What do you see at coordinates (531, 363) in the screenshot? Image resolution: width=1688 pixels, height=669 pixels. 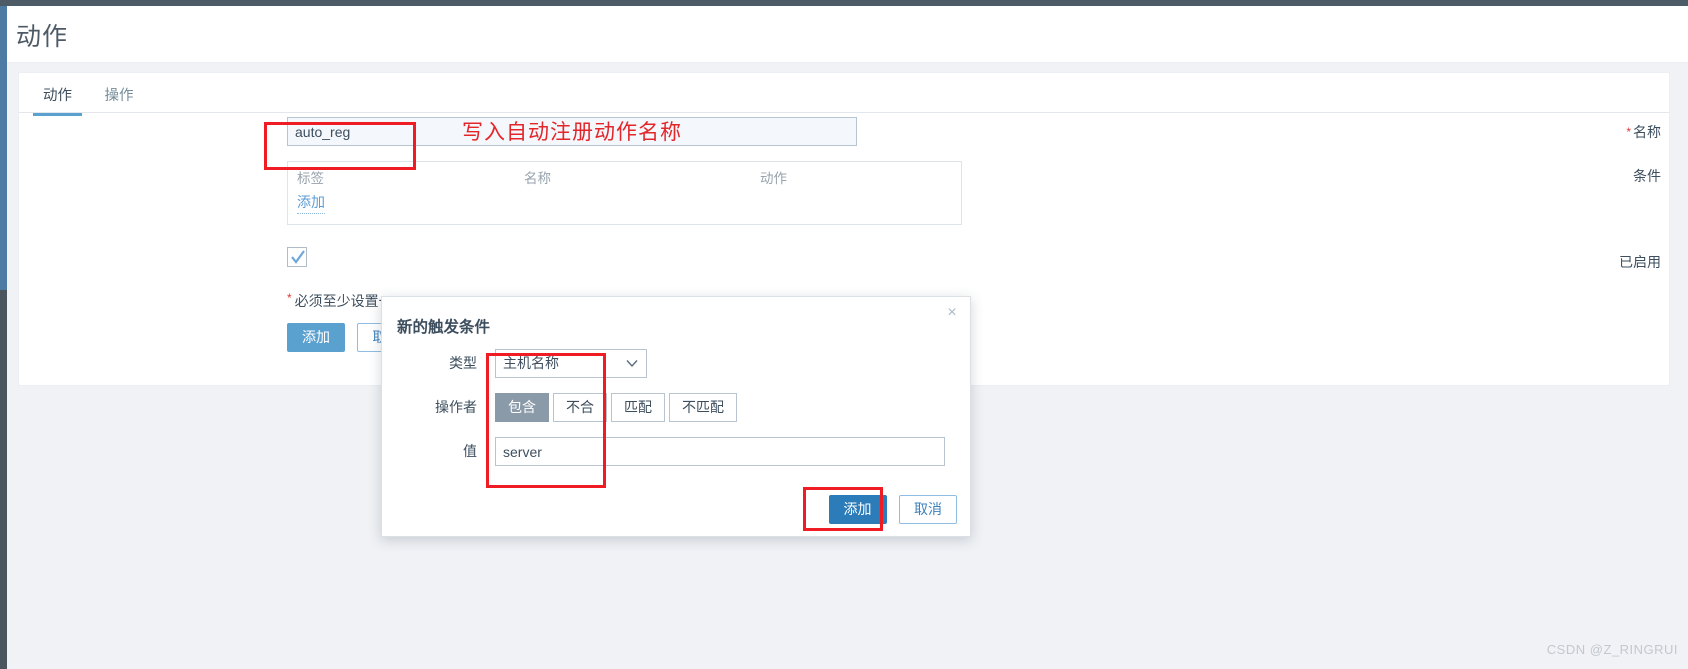 I see `type-select-value: 主机名称` at bounding box center [531, 363].